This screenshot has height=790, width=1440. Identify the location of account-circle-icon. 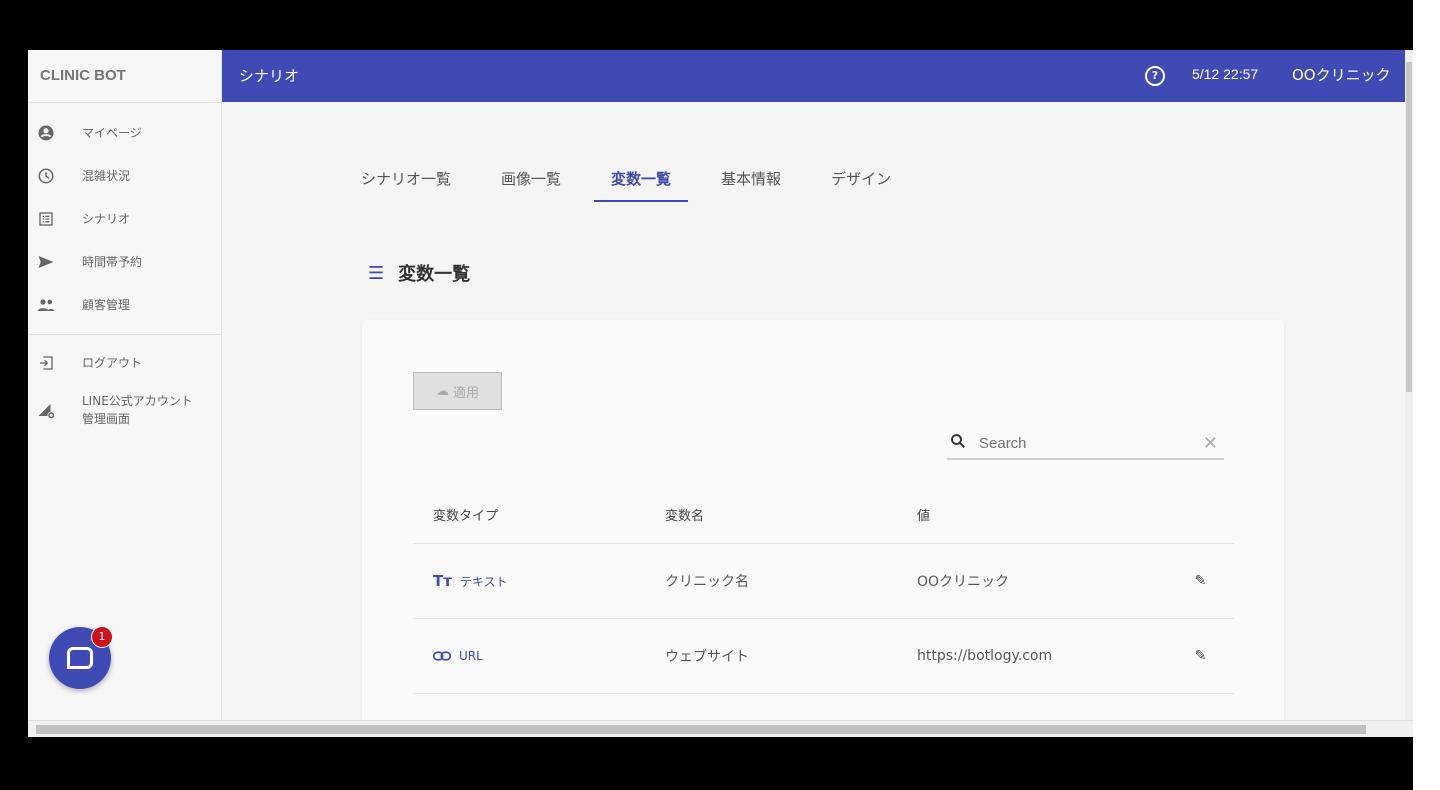
(46, 133).